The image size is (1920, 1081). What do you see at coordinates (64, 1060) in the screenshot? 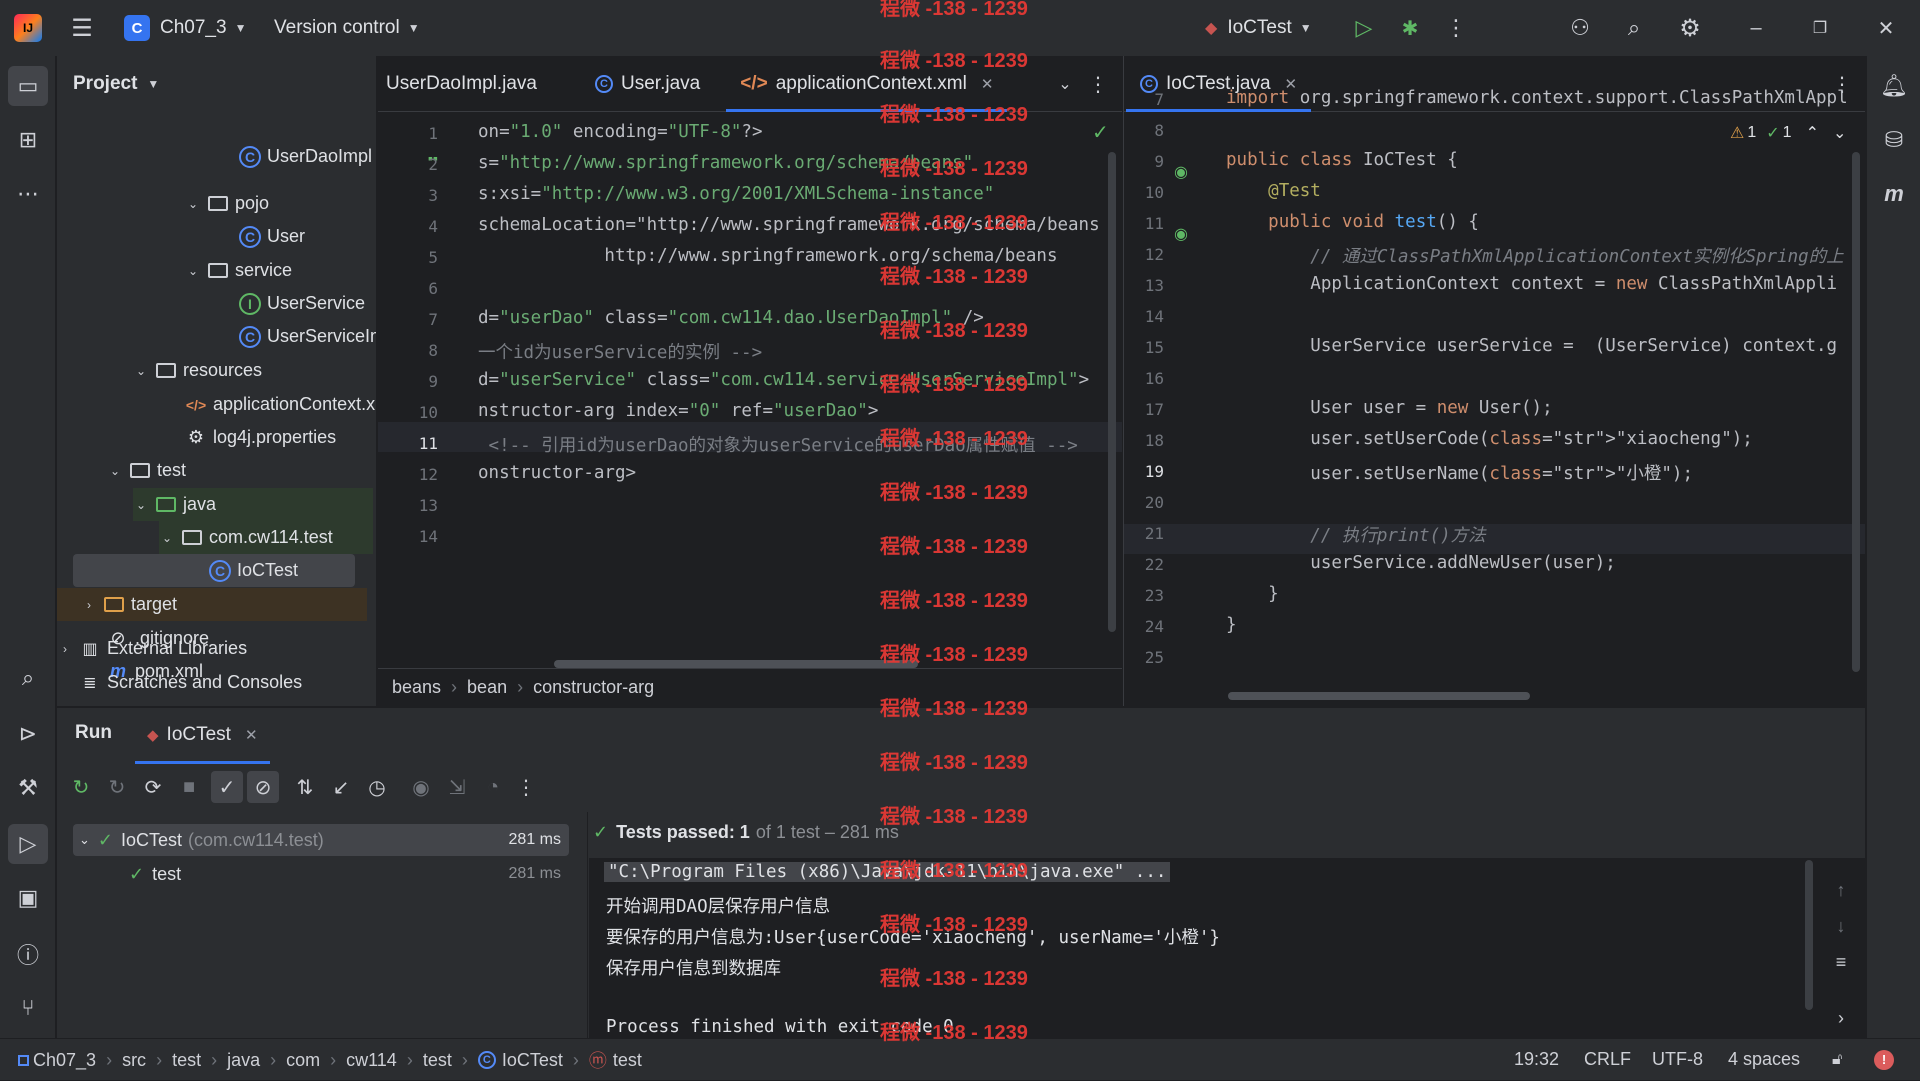
I see `path-item: Ch07_3` at bounding box center [64, 1060].